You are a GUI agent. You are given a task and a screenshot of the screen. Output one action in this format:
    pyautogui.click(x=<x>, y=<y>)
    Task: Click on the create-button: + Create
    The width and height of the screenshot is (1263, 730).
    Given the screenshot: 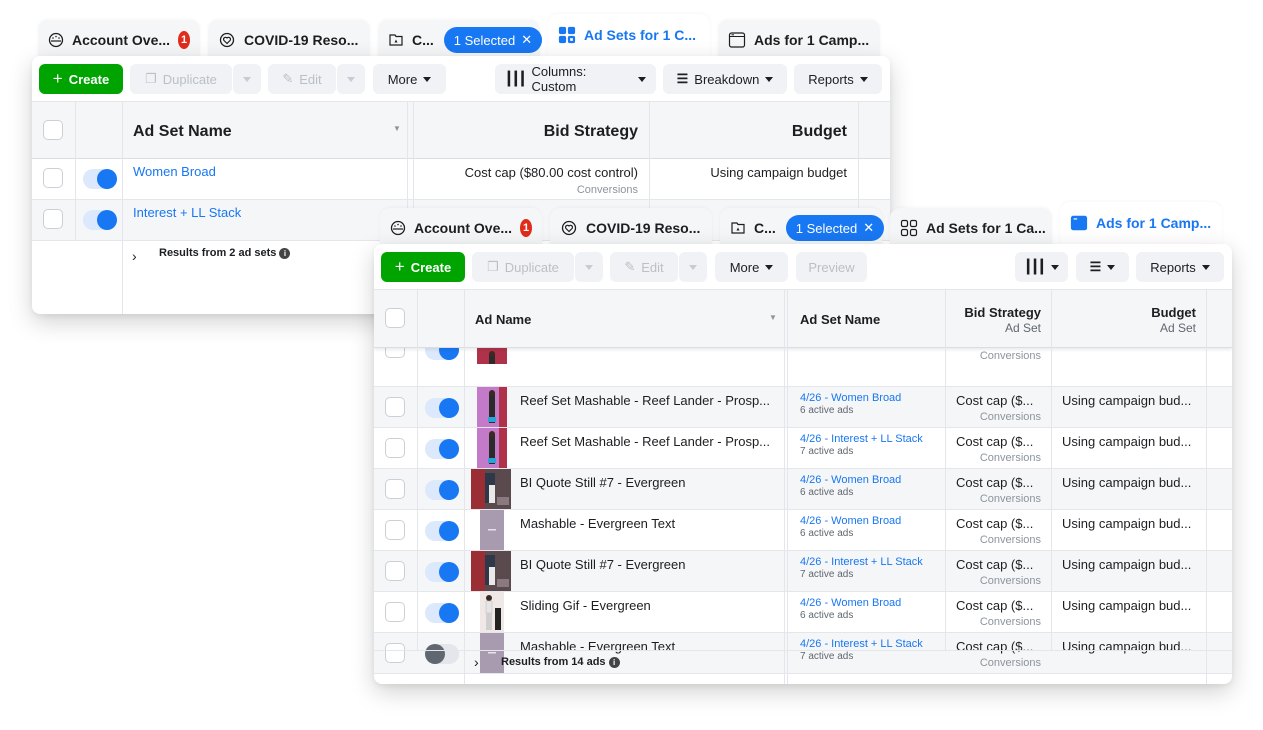 What is the action you would take?
    pyautogui.click(x=81, y=79)
    